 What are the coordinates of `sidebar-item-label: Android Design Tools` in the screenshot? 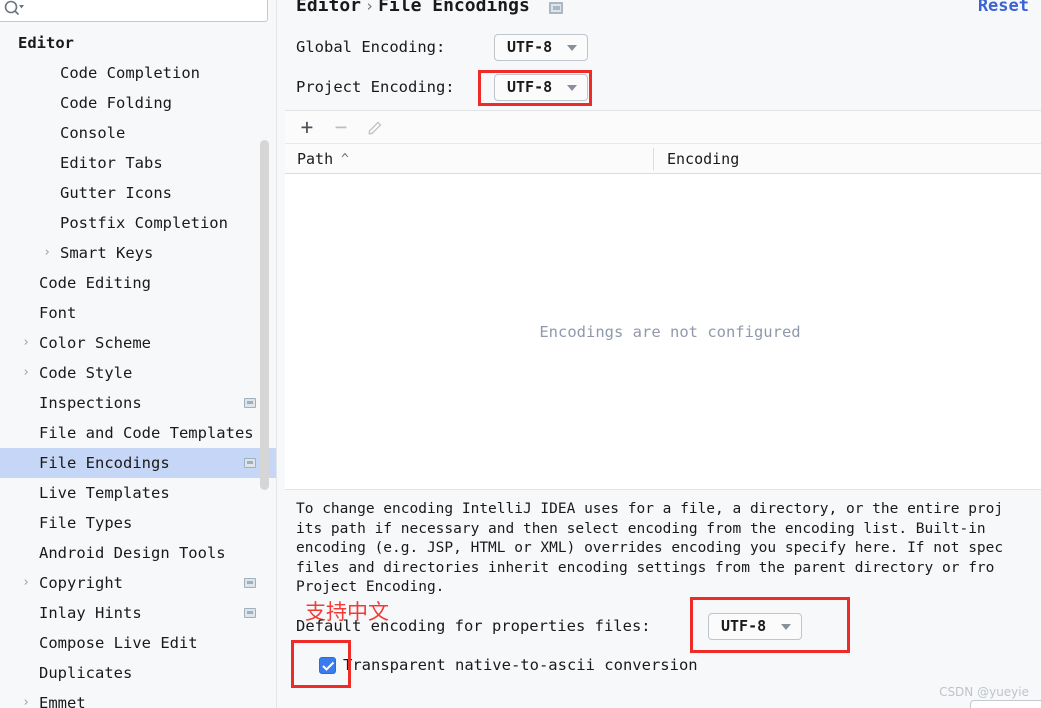 It's located at (132, 553).